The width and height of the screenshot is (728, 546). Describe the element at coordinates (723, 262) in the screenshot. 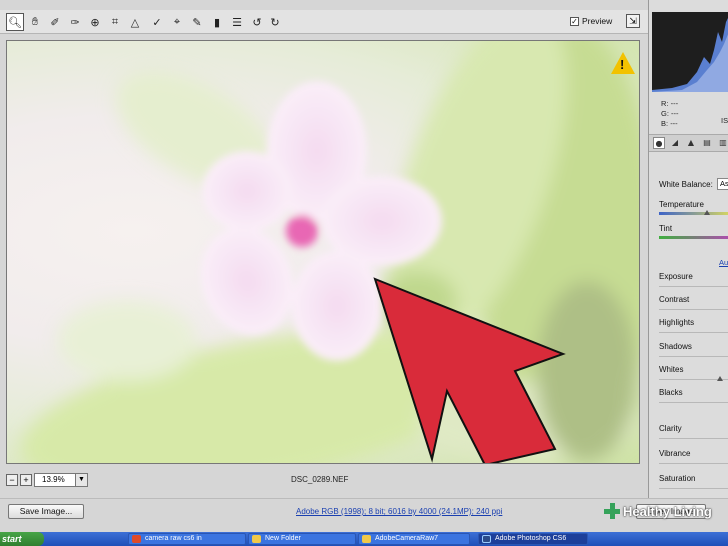

I see `auto-link: Au` at that location.